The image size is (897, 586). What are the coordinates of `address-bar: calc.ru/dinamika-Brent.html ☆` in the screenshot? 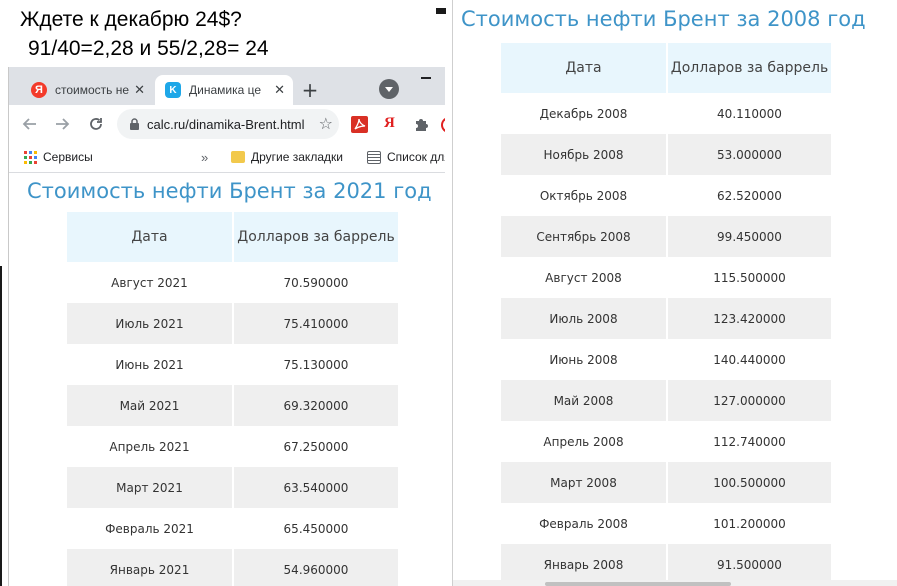 It's located at (228, 124).